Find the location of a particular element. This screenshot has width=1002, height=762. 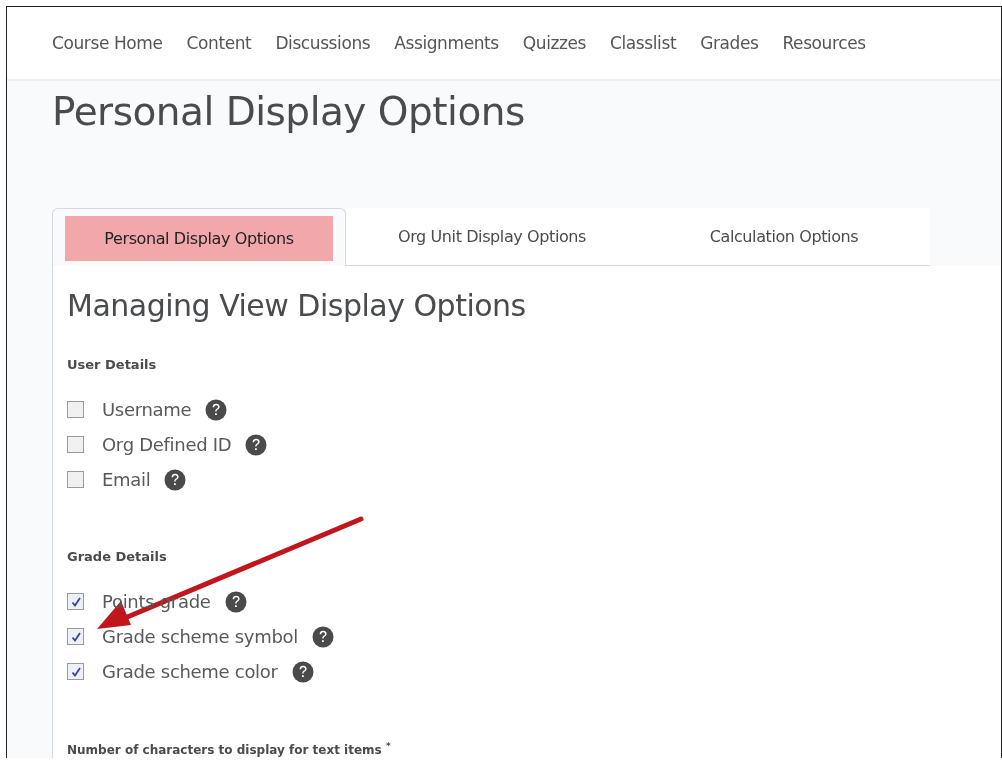

nav-link: Content is located at coordinates (219, 43).